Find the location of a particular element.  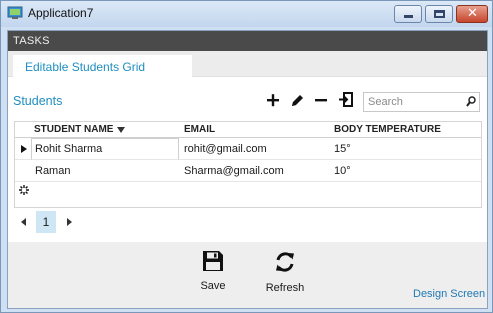

minimize-icon is located at coordinates (408, 16).